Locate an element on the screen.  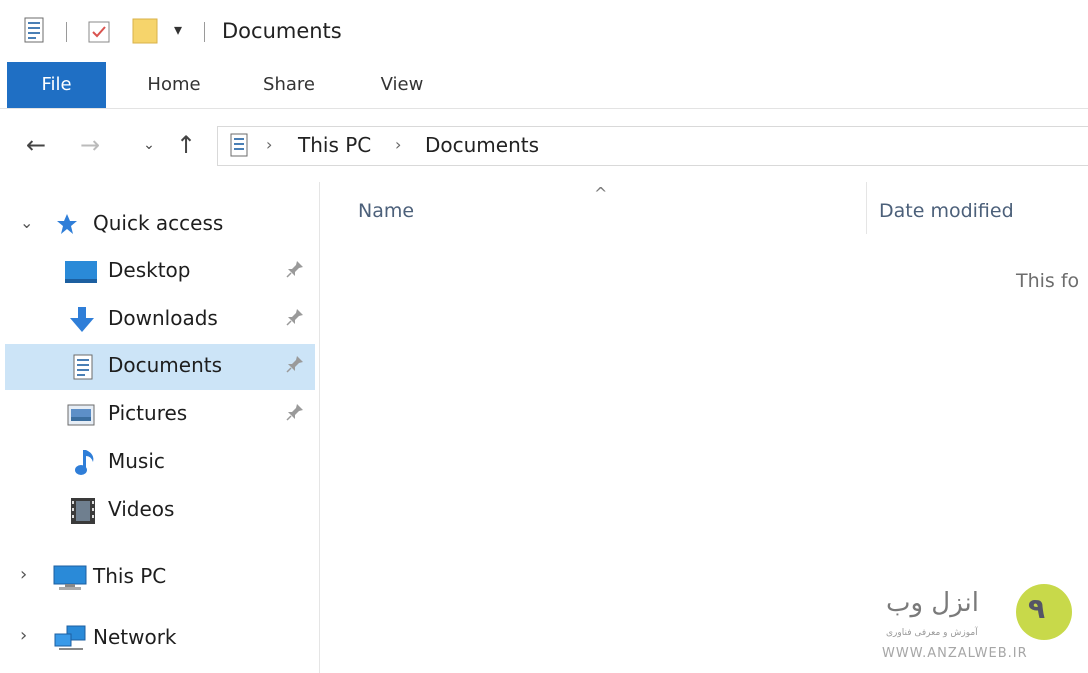
sidebar-item-videos: Videos is located at coordinates (160, 511).